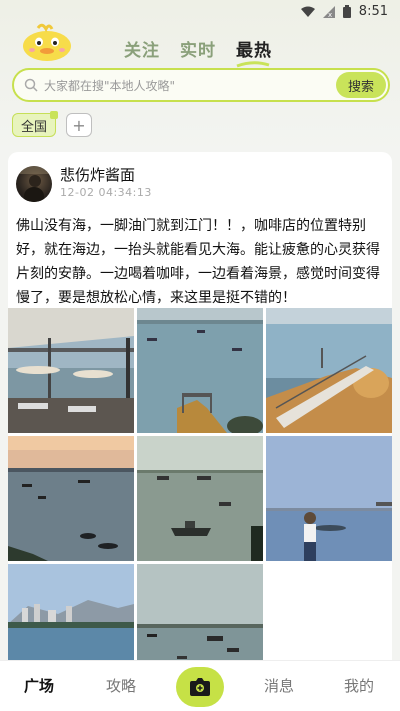 The image size is (400, 711). Describe the element at coordinates (373, 11) in the screenshot. I see `status-time: 8:51` at that location.